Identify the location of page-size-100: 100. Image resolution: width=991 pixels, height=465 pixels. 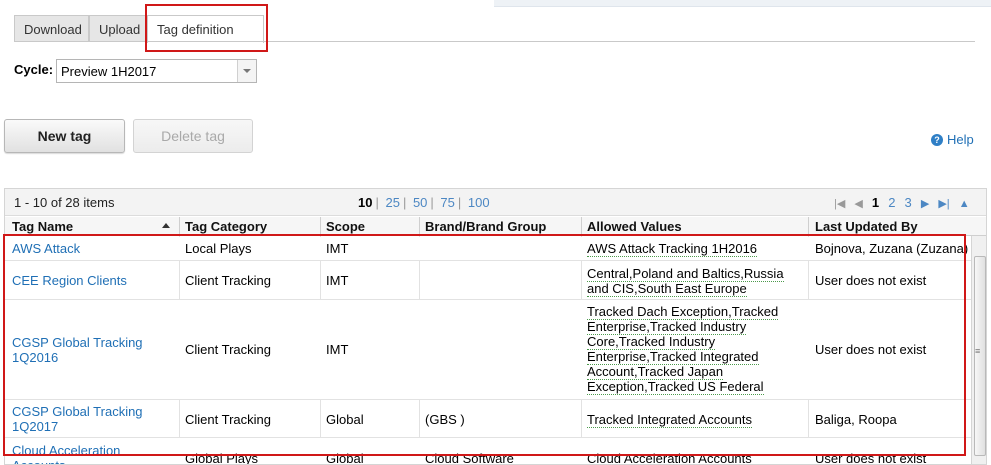
(479, 202).